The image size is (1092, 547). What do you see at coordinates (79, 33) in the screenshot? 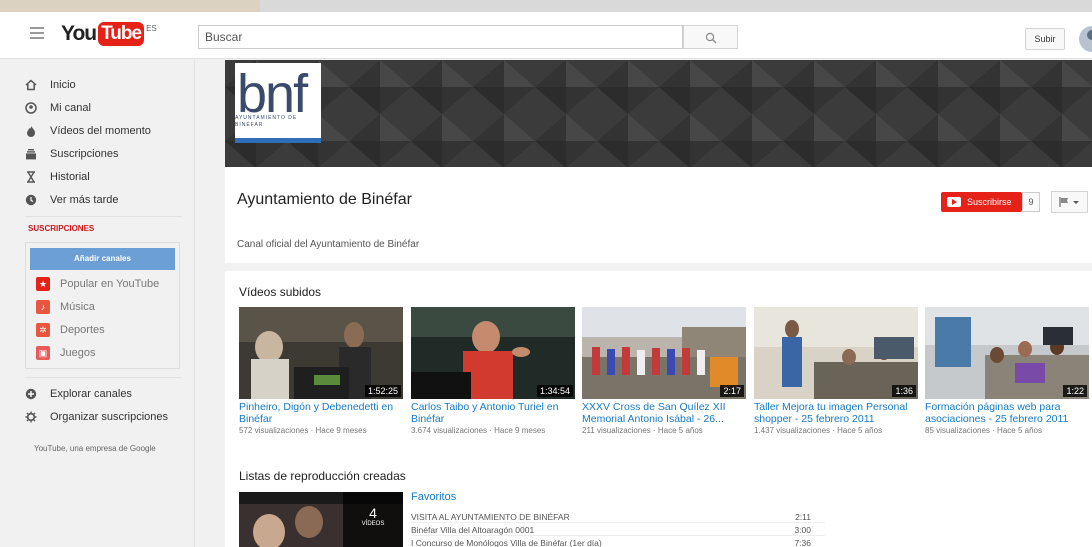
I see `logo-you: You` at bounding box center [79, 33].